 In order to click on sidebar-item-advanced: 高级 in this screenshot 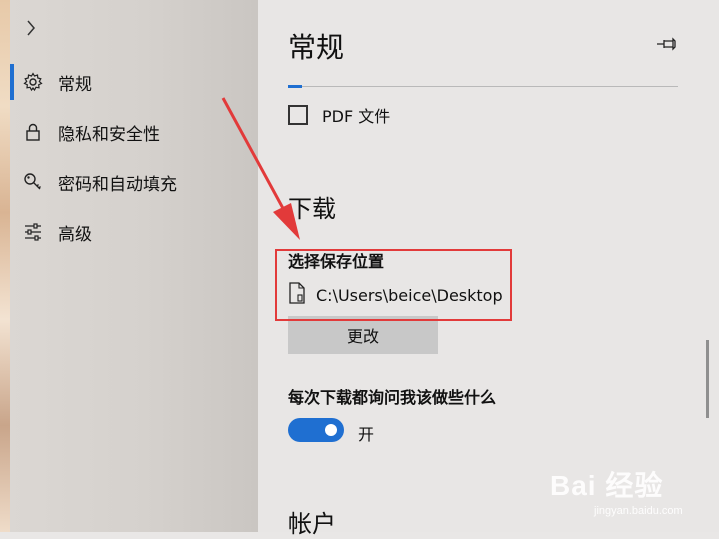, I will do `click(134, 232)`.